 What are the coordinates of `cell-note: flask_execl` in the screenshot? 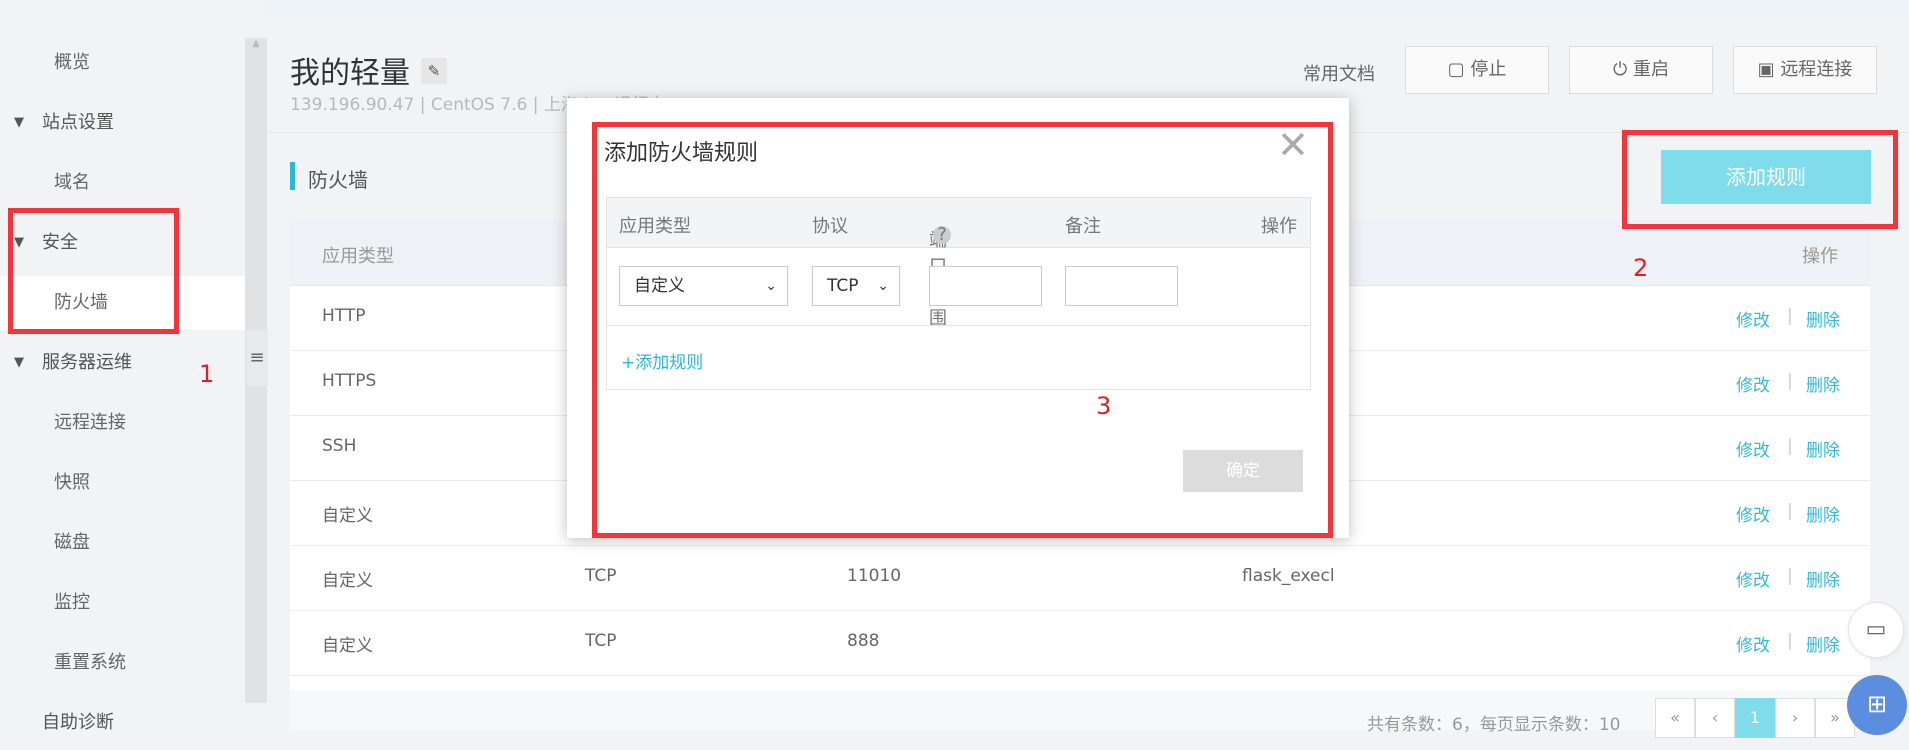 It's located at (1288, 576).